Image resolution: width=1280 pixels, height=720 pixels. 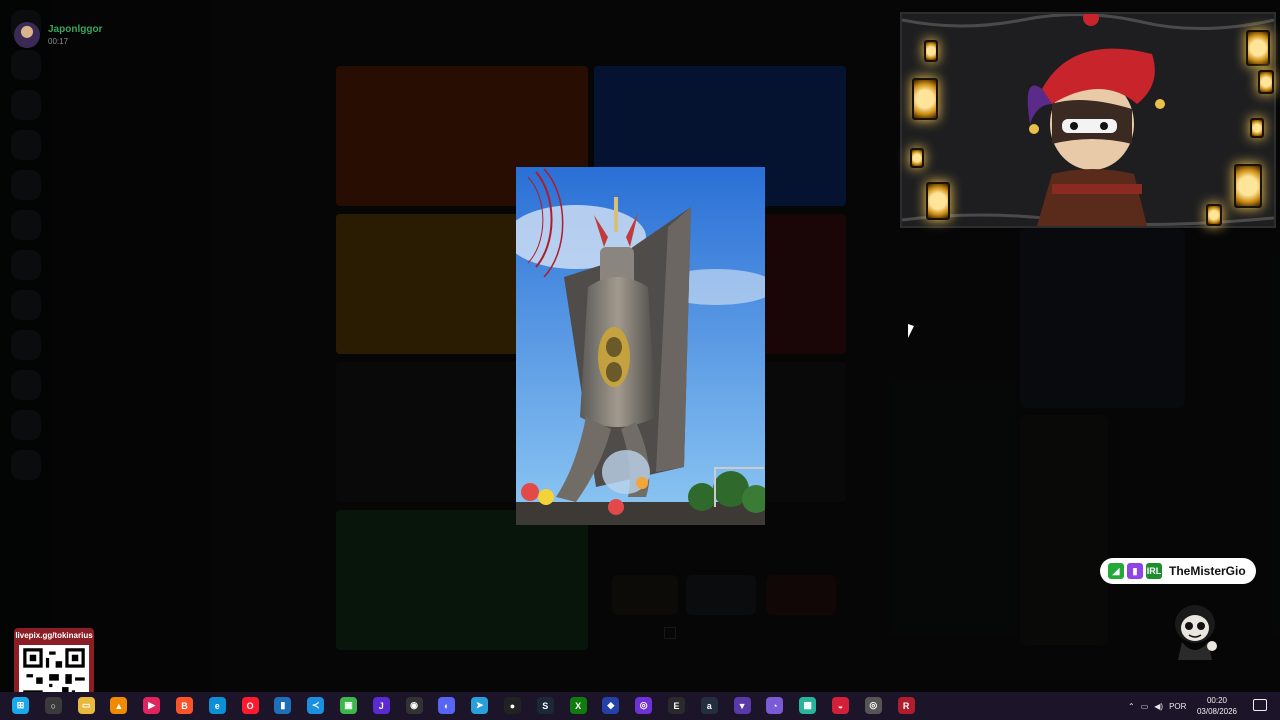 I want to click on jester-avatar-art, so click(x=1088, y=118).